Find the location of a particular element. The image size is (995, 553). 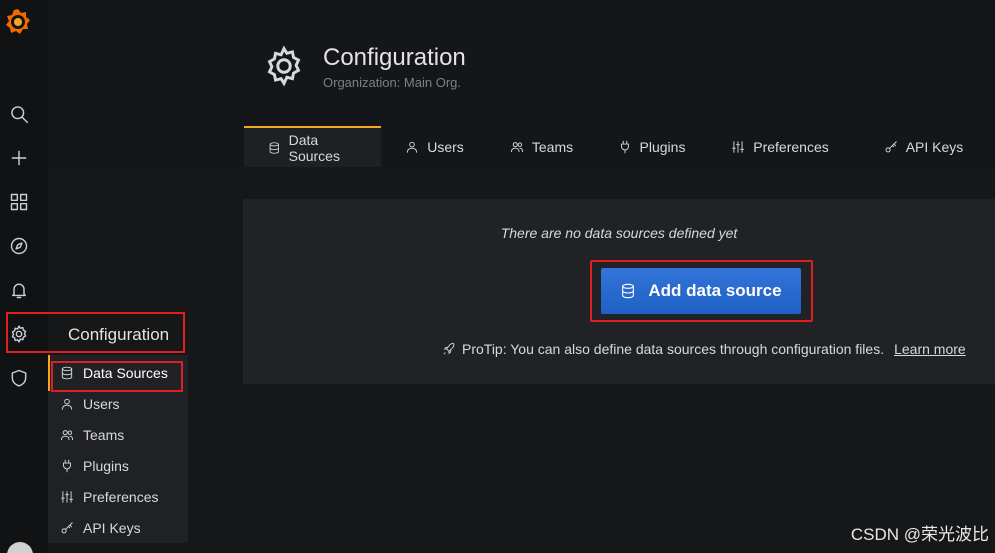

tab-label: API Keys is located at coordinates (934, 146).